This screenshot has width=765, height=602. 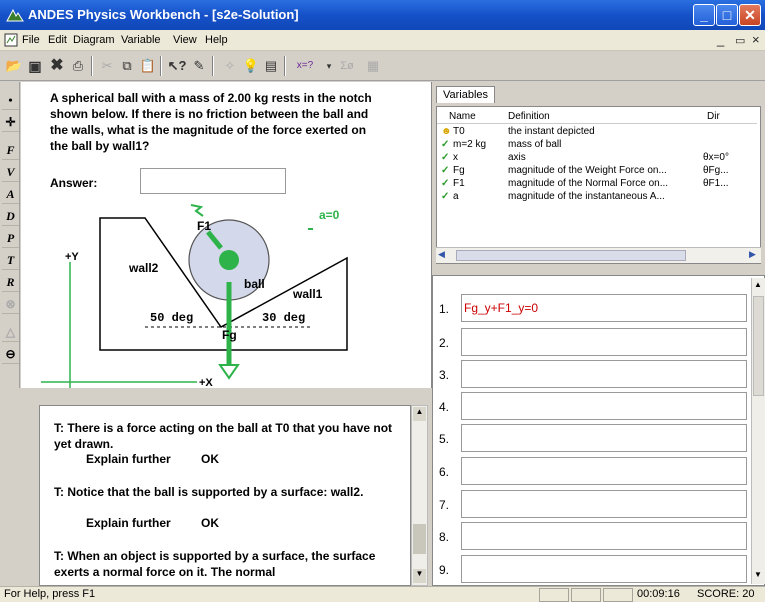 What do you see at coordinates (141, 40) in the screenshot?
I see `menu-variable: Variable` at bounding box center [141, 40].